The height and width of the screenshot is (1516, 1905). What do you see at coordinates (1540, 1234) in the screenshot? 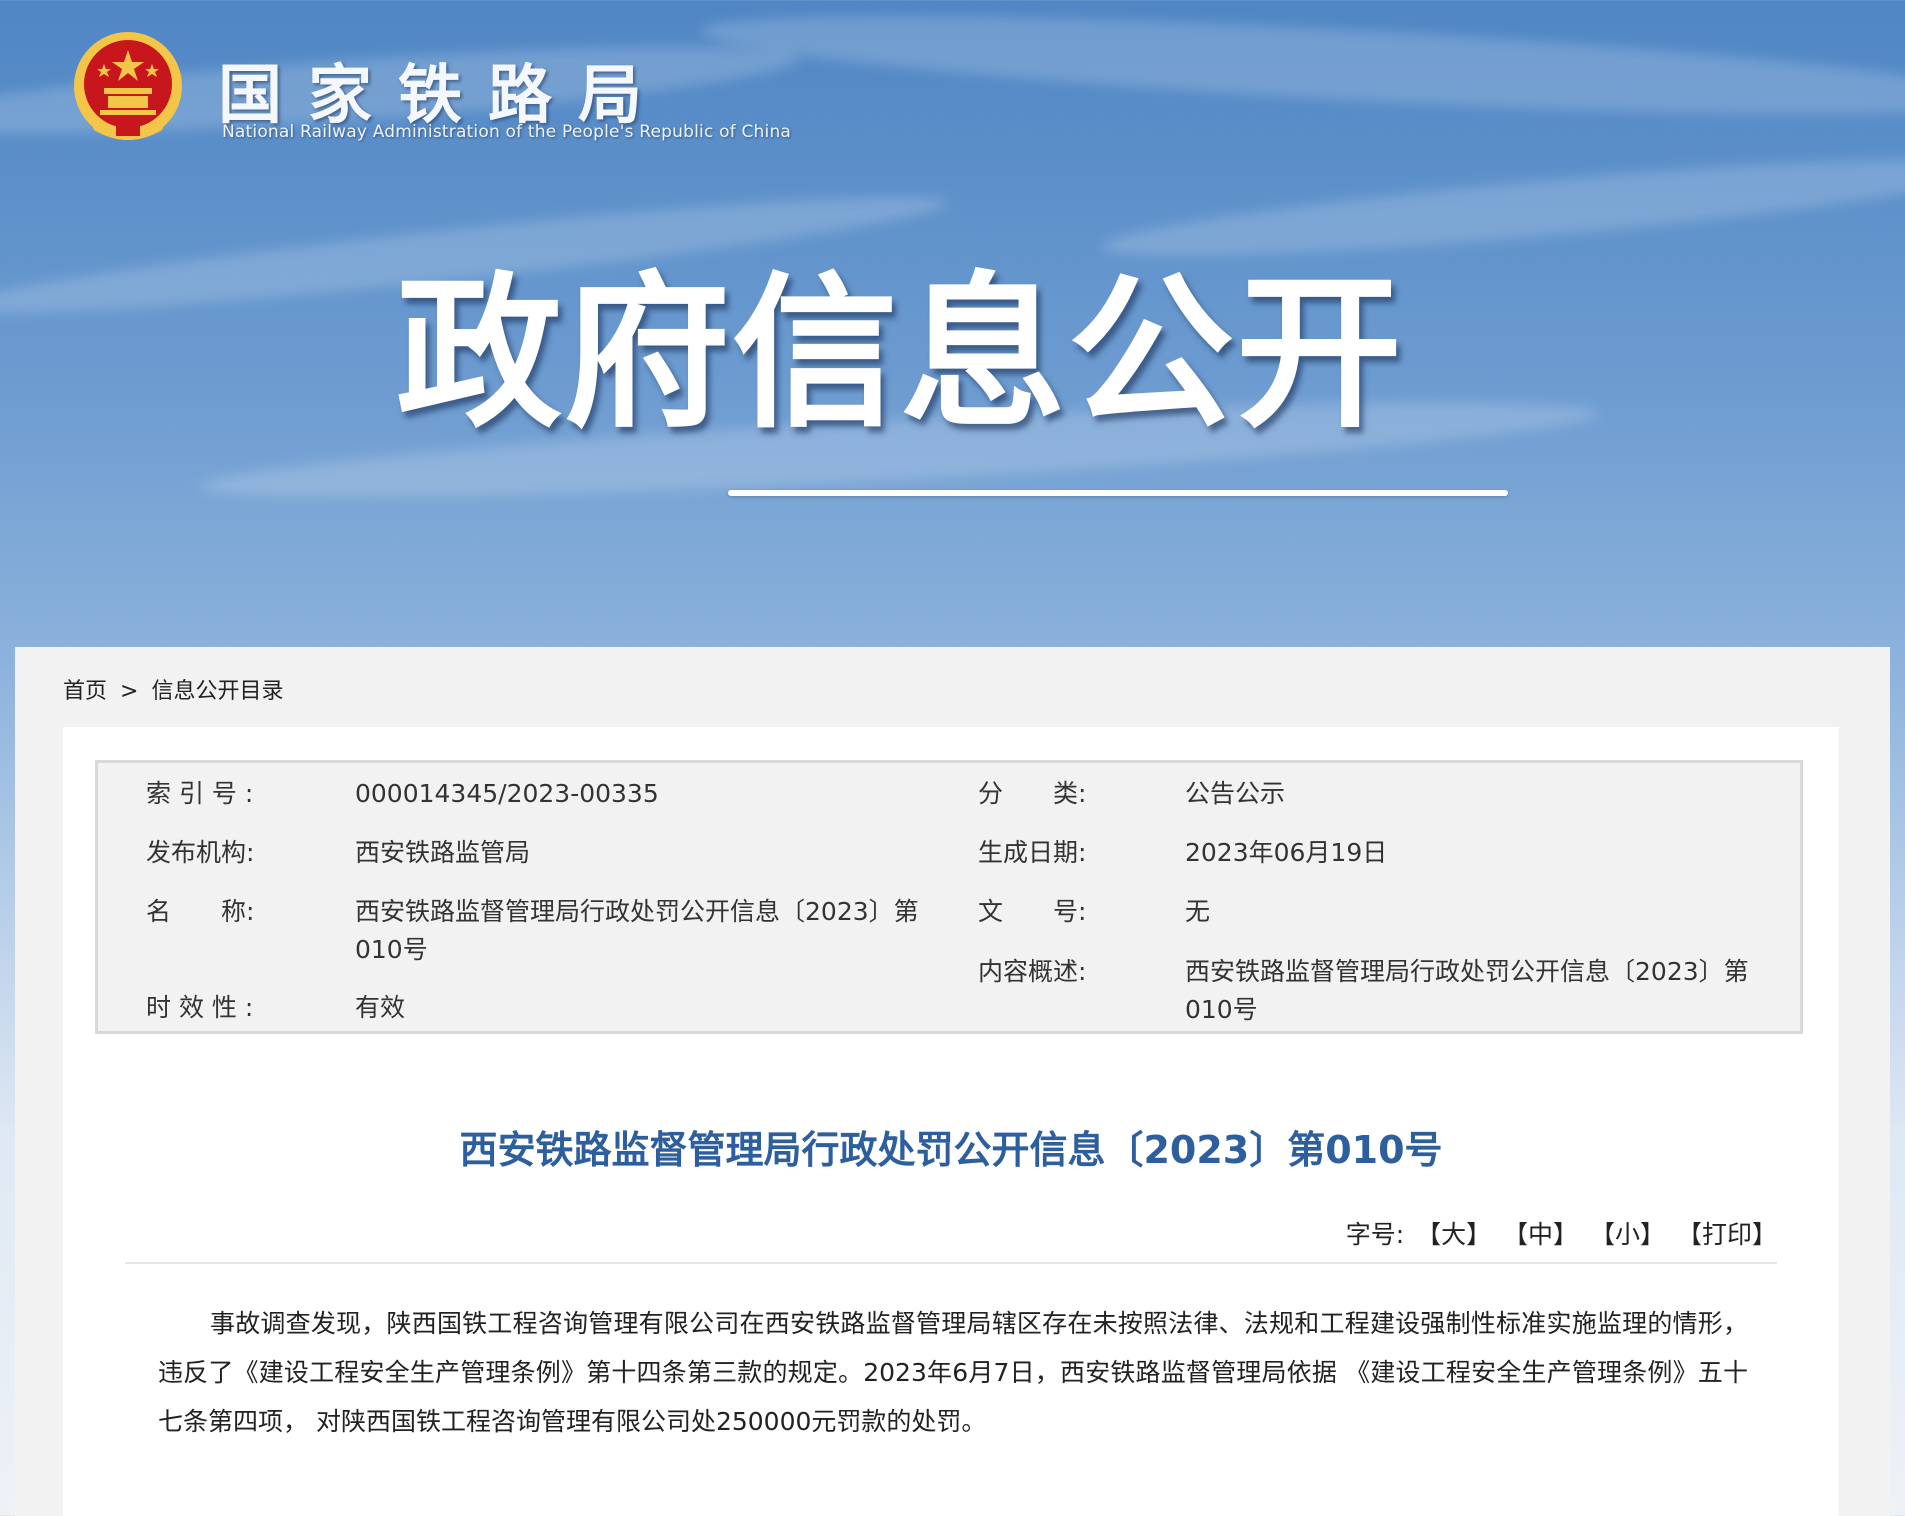
I see `font-medium-button: 【中】` at bounding box center [1540, 1234].